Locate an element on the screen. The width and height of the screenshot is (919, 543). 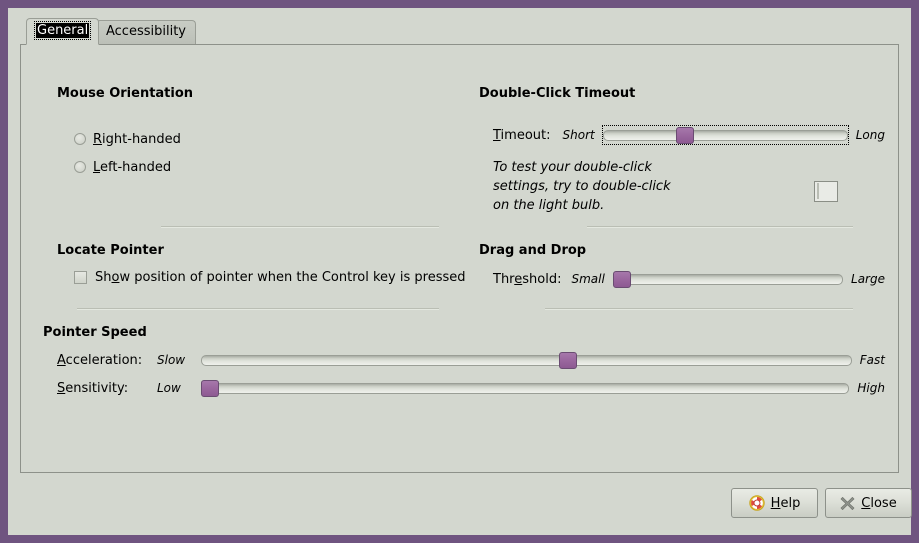
tab-general-label: General is located at coordinates (62, 30).